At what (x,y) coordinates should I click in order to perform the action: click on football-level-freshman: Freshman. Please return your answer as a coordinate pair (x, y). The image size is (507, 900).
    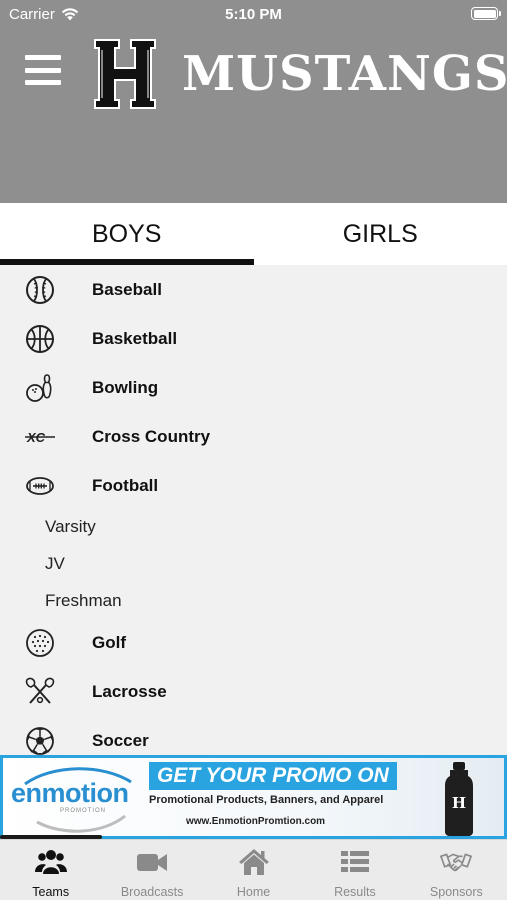
    Looking at the image, I should click on (83, 600).